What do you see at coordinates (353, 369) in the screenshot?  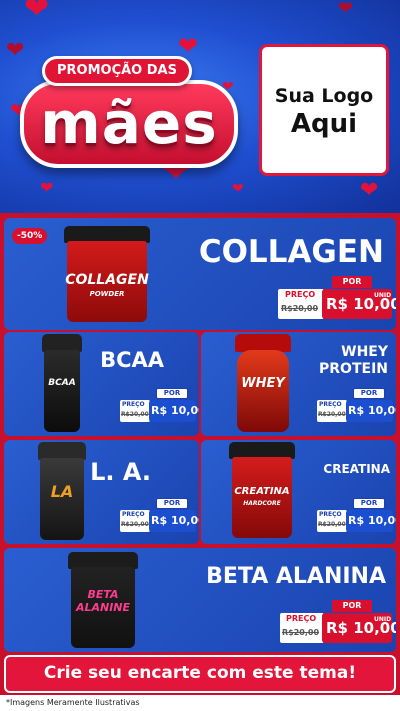 I see `product-name-line2: PROTEIN` at bounding box center [353, 369].